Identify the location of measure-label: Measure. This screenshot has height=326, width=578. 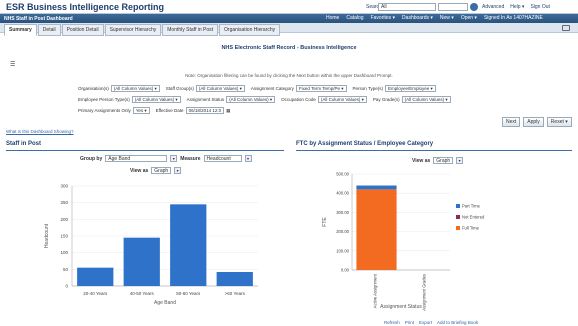
(190, 158).